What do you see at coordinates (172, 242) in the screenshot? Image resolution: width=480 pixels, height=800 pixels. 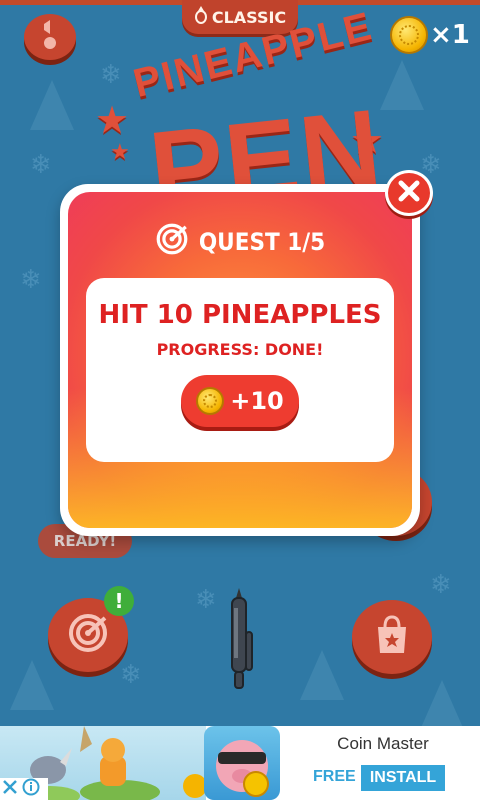 I see `target-icon` at bounding box center [172, 242].